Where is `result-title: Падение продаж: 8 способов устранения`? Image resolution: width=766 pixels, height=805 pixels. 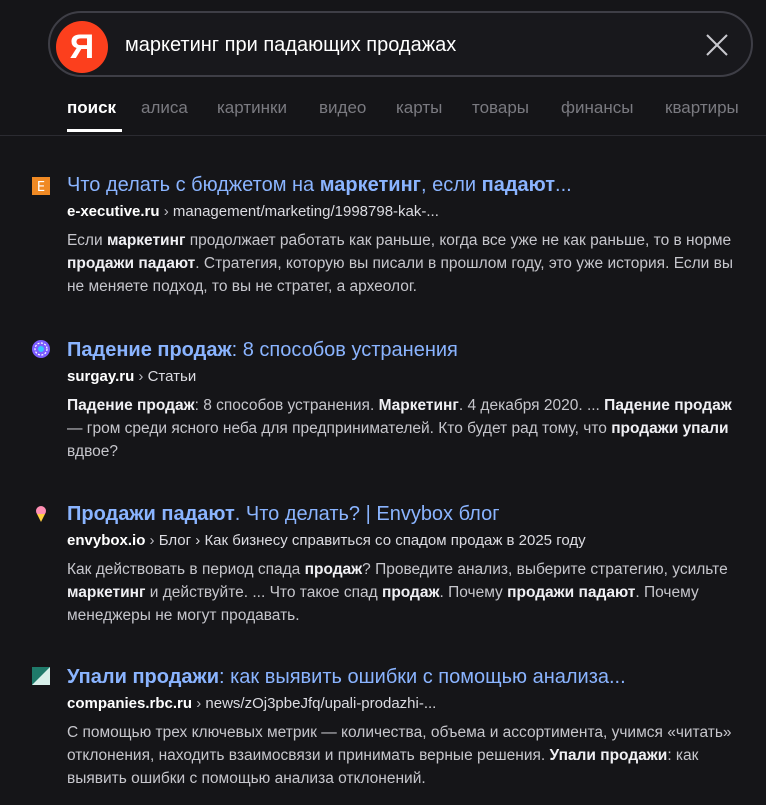
result-title: Падение продаж: 8 способов устранения is located at coordinates (262, 350).